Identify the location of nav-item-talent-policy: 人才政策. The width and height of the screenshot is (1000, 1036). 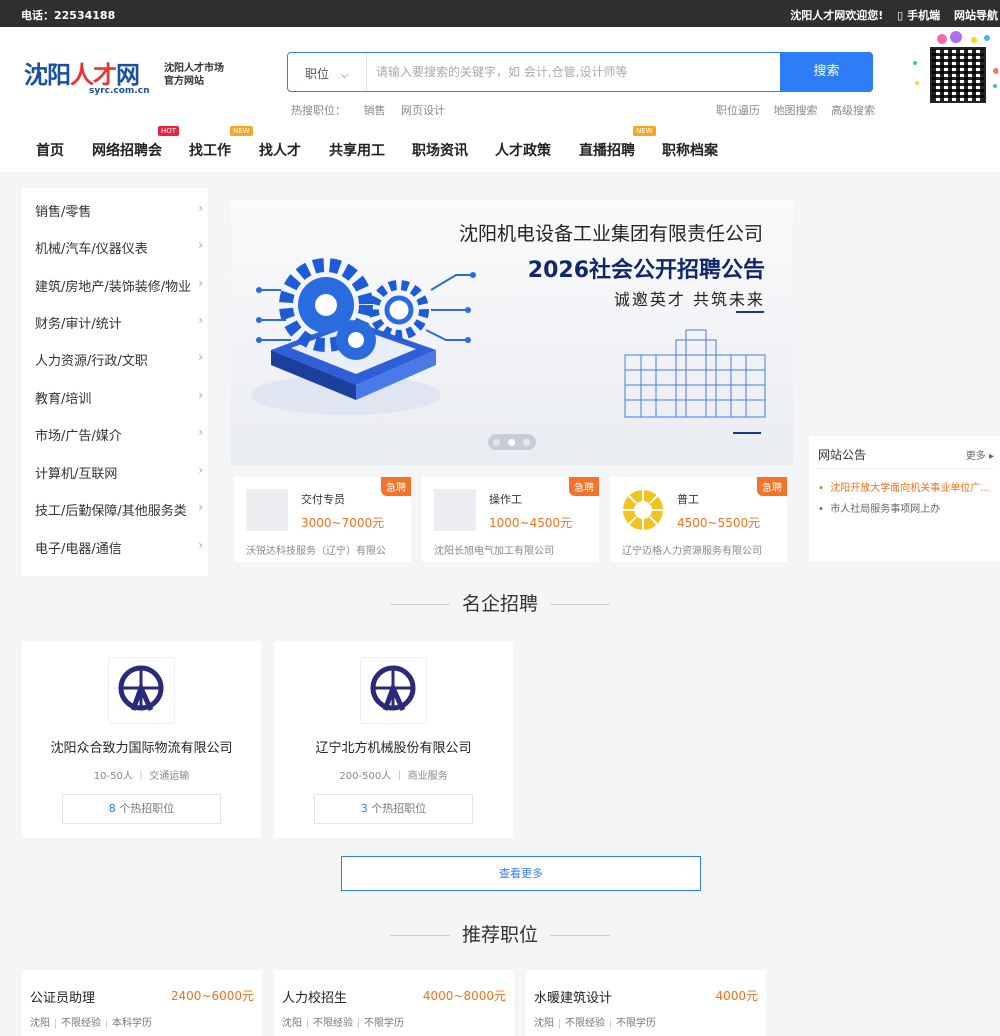
(523, 150).